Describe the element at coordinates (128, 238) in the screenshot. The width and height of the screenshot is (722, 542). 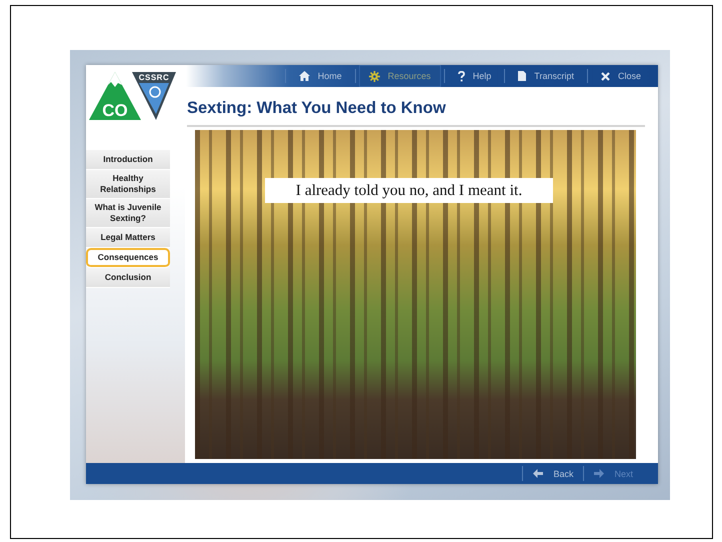
I see `menu-item: Legal Matters` at that location.